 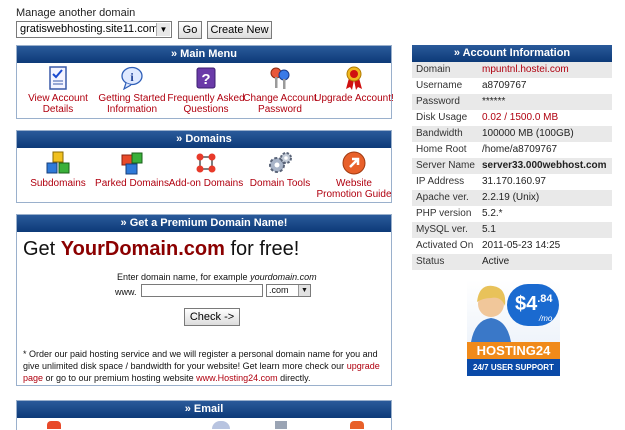 What do you see at coordinates (357, 425) in the screenshot?
I see `webmail-icon` at bounding box center [357, 425].